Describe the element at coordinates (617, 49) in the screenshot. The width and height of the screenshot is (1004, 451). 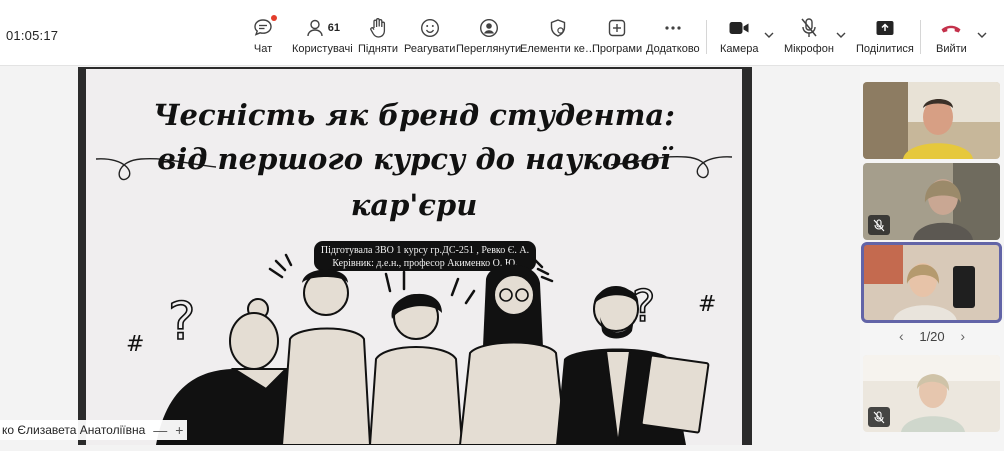
I see `apps-label: Програми` at that location.